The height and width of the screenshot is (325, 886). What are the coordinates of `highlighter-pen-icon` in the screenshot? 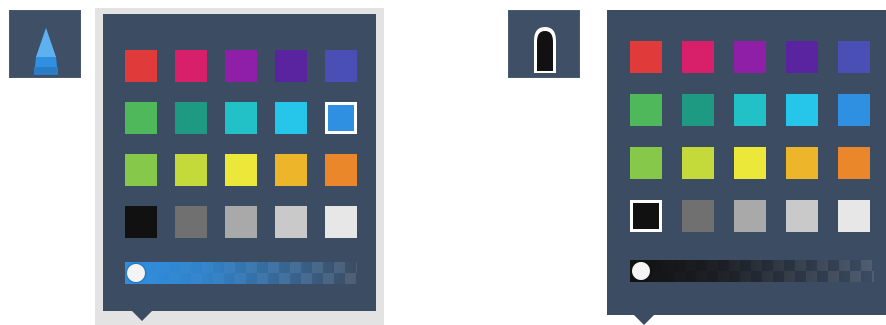 It's located at (46, 51).